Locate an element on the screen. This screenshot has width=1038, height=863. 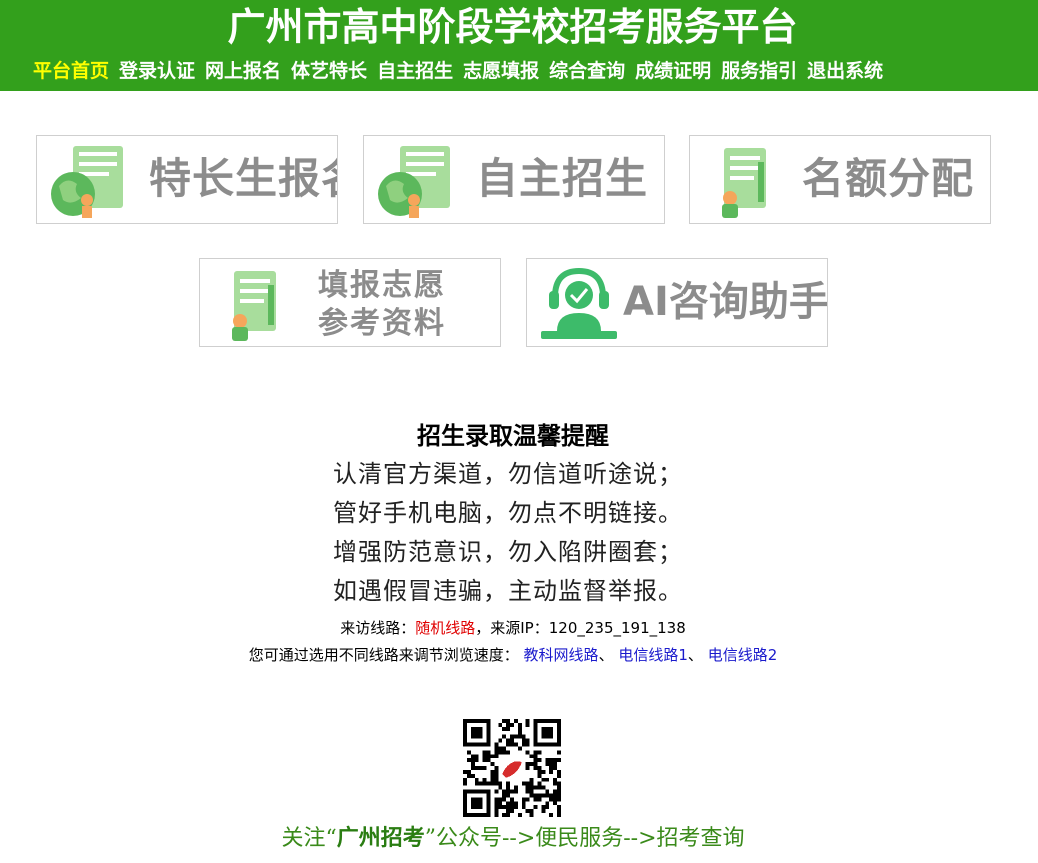
nav-arts-sports: 体艺特长 is located at coordinates (329, 71).